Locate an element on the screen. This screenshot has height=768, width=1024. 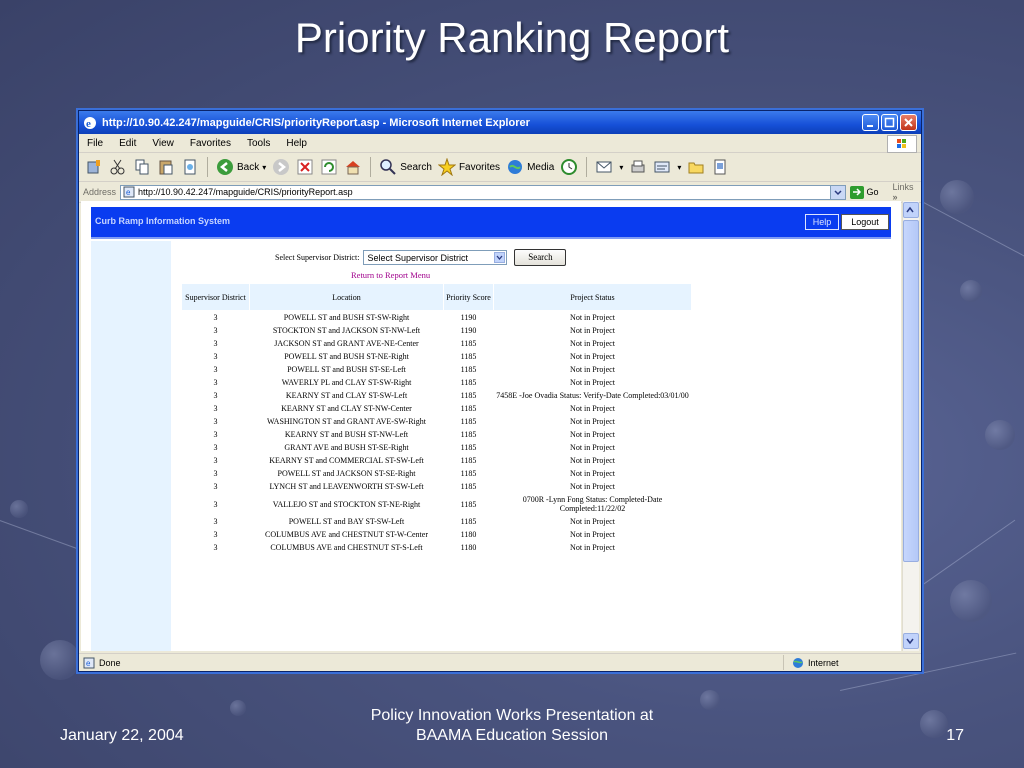
address-dropdown-button is located at coordinates (837, 192).